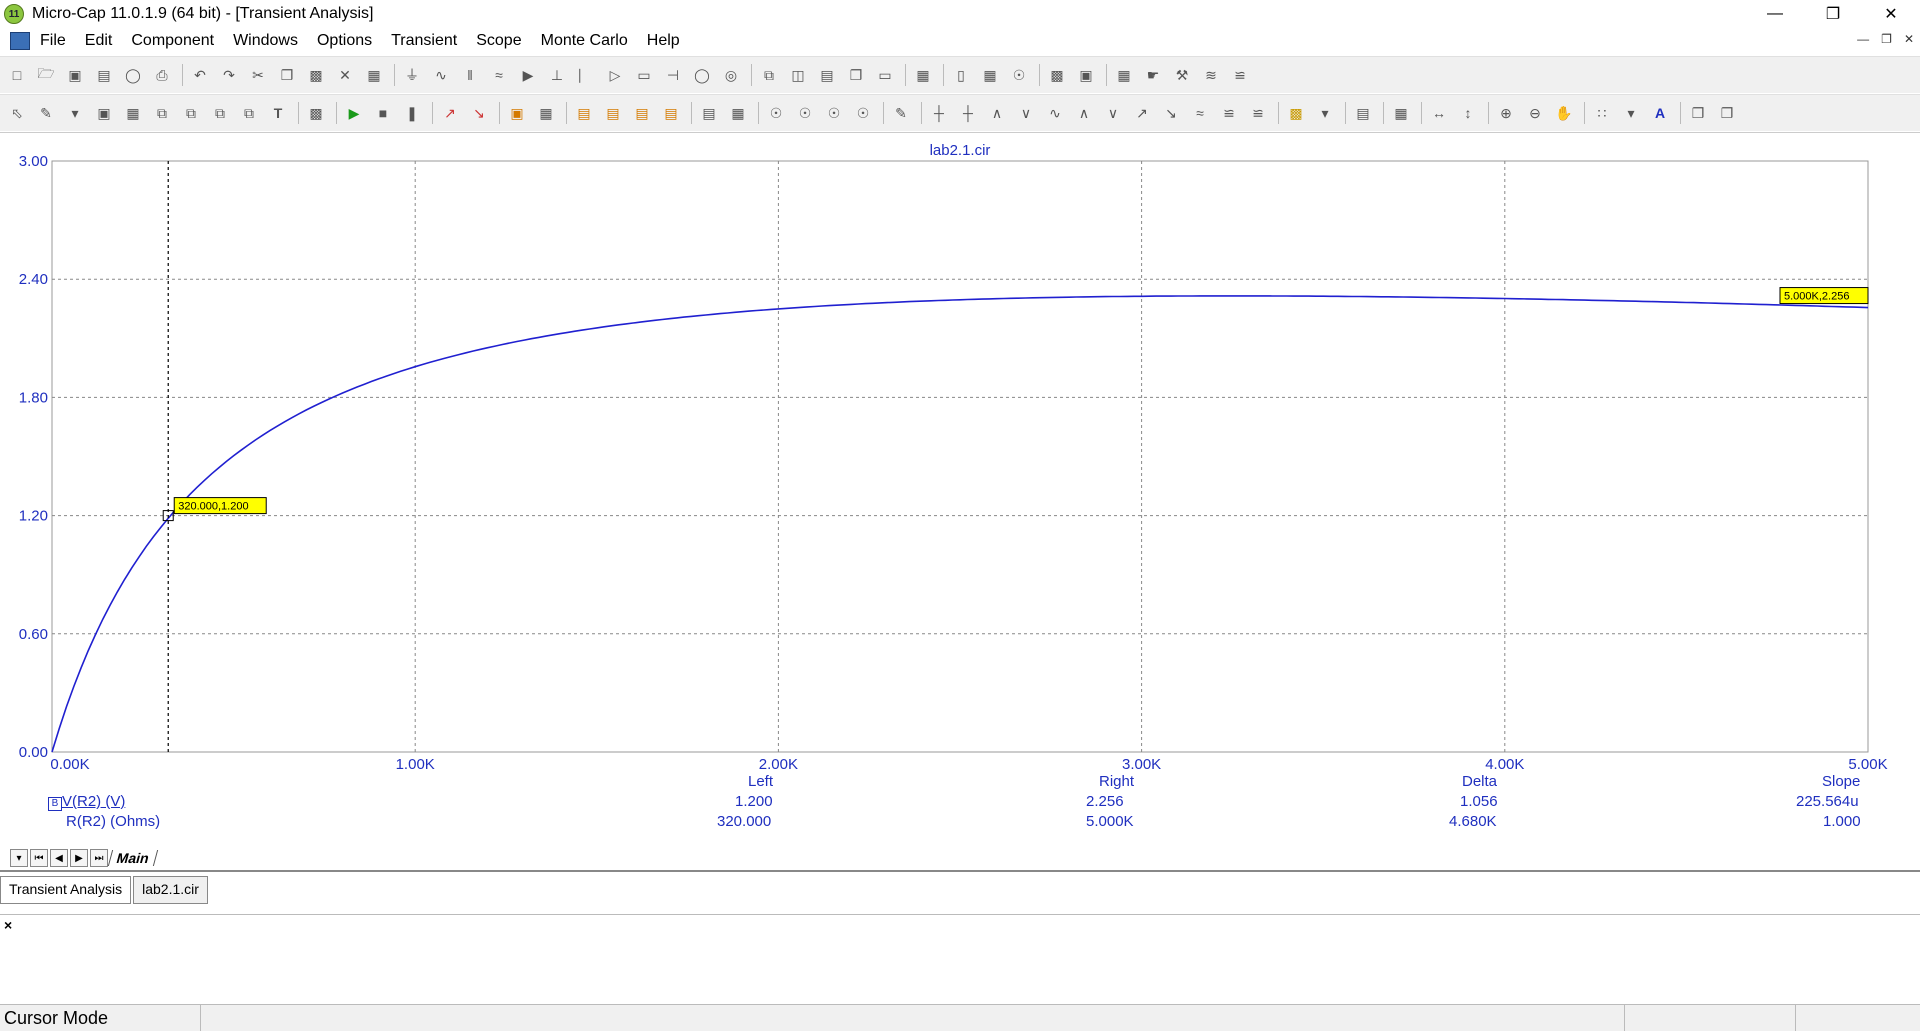 The width and height of the screenshot is (1920, 1031). What do you see at coordinates (769, 75) in the screenshot?
I see `cascade-icon: ⧉` at bounding box center [769, 75].